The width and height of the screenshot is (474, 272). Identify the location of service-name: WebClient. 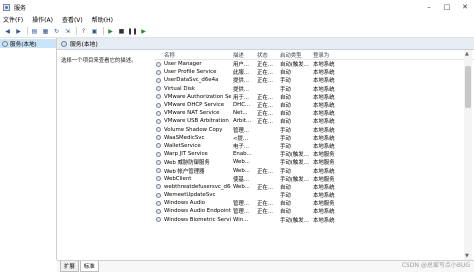
(192, 179).